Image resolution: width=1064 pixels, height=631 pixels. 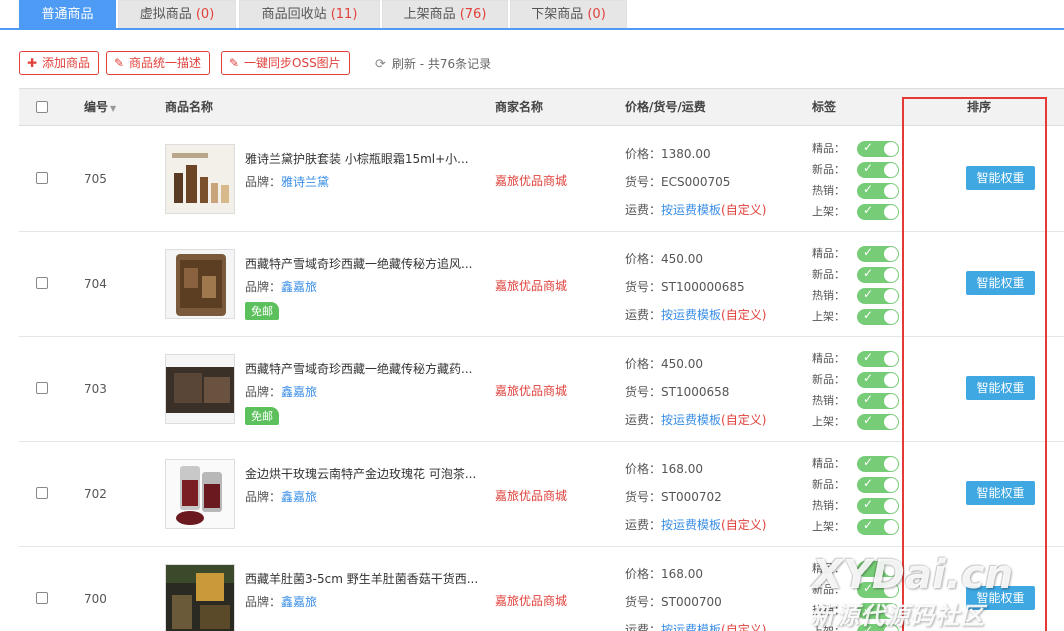 I want to click on unified-description-button: ✎ 商品统一描述, so click(x=158, y=63).